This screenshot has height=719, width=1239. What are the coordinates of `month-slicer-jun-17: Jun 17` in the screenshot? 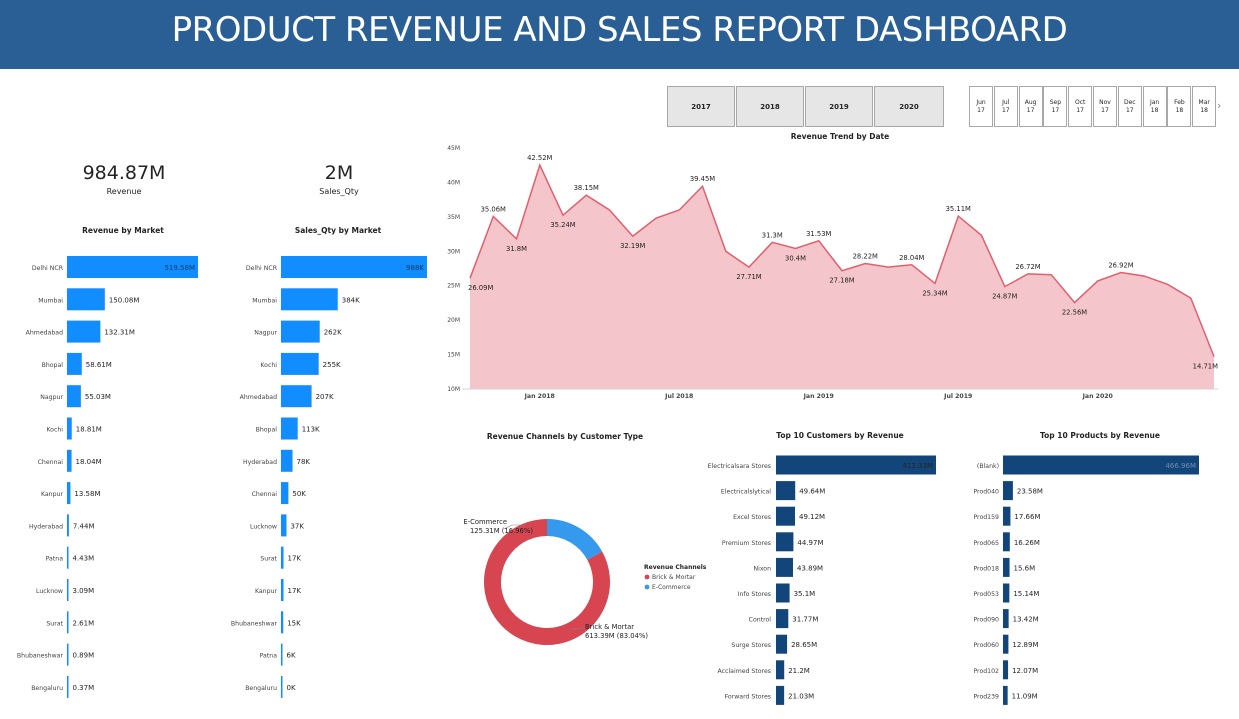 It's located at (981, 106).